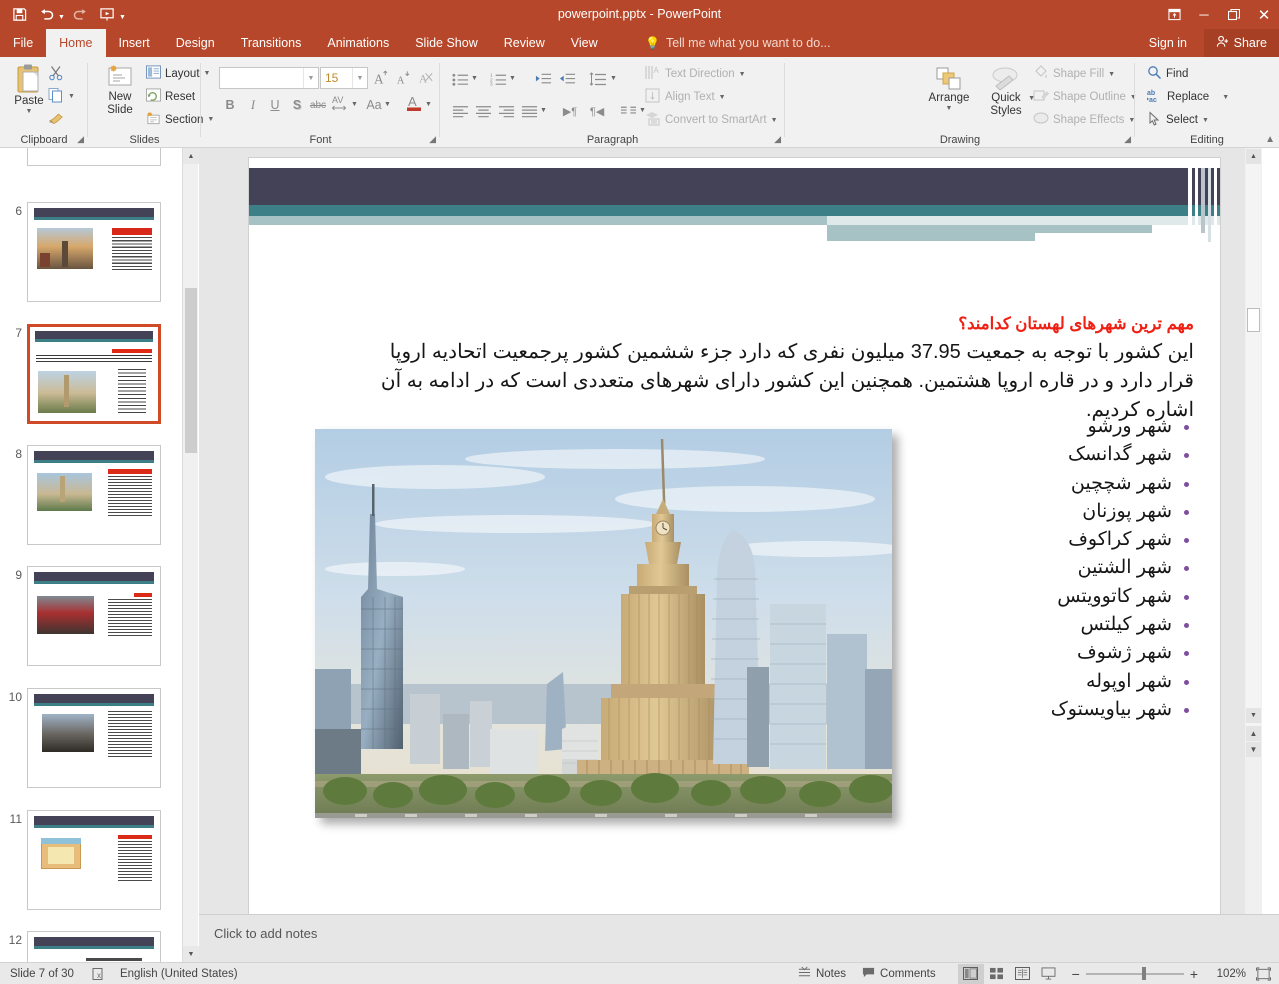  What do you see at coordinates (970, 973) in the screenshot?
I see `normal-view-button` at bounding box center [970, 973].